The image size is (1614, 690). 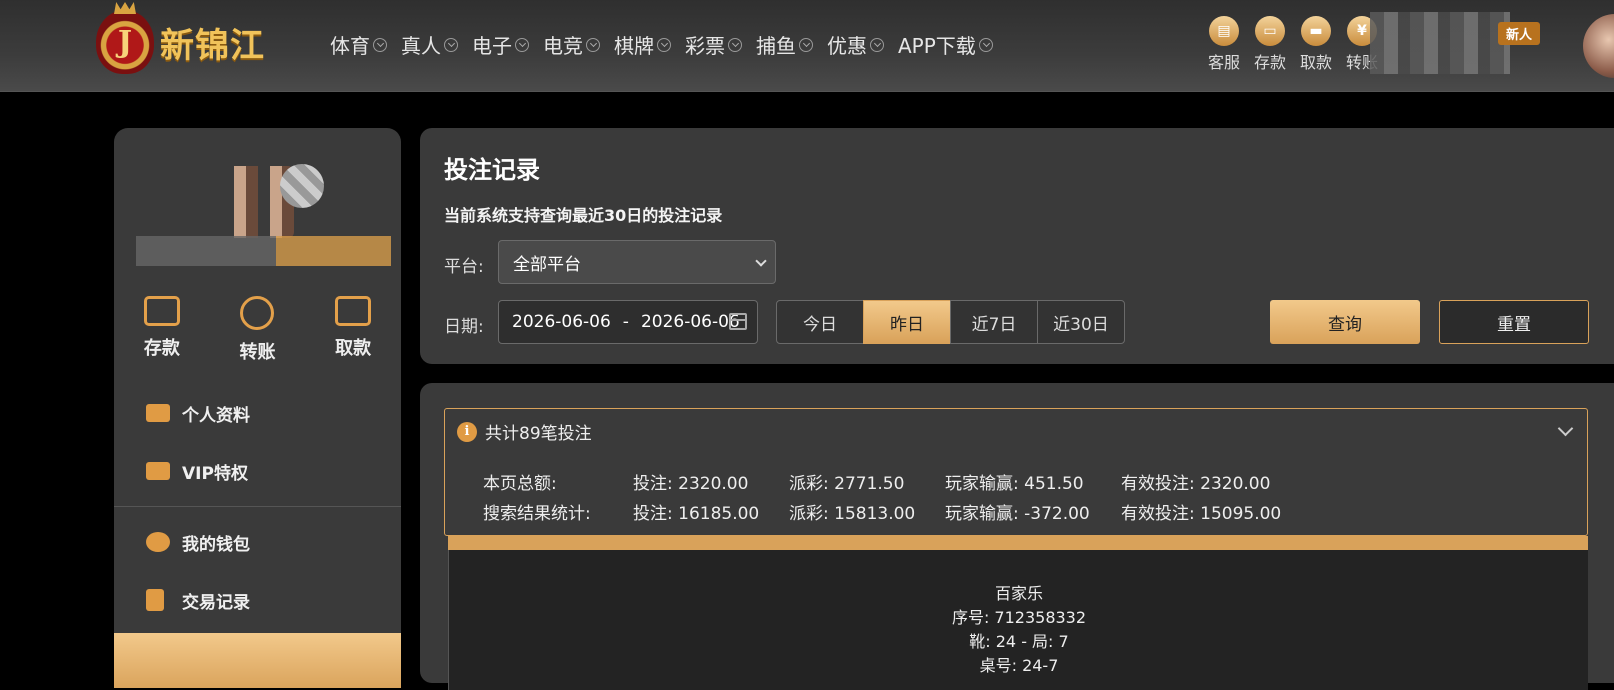 What do you see at coordinates (1081, 322) in the screenshot?
I see `quick-date-30days: 近30日` at bounding box center [1081, 322].